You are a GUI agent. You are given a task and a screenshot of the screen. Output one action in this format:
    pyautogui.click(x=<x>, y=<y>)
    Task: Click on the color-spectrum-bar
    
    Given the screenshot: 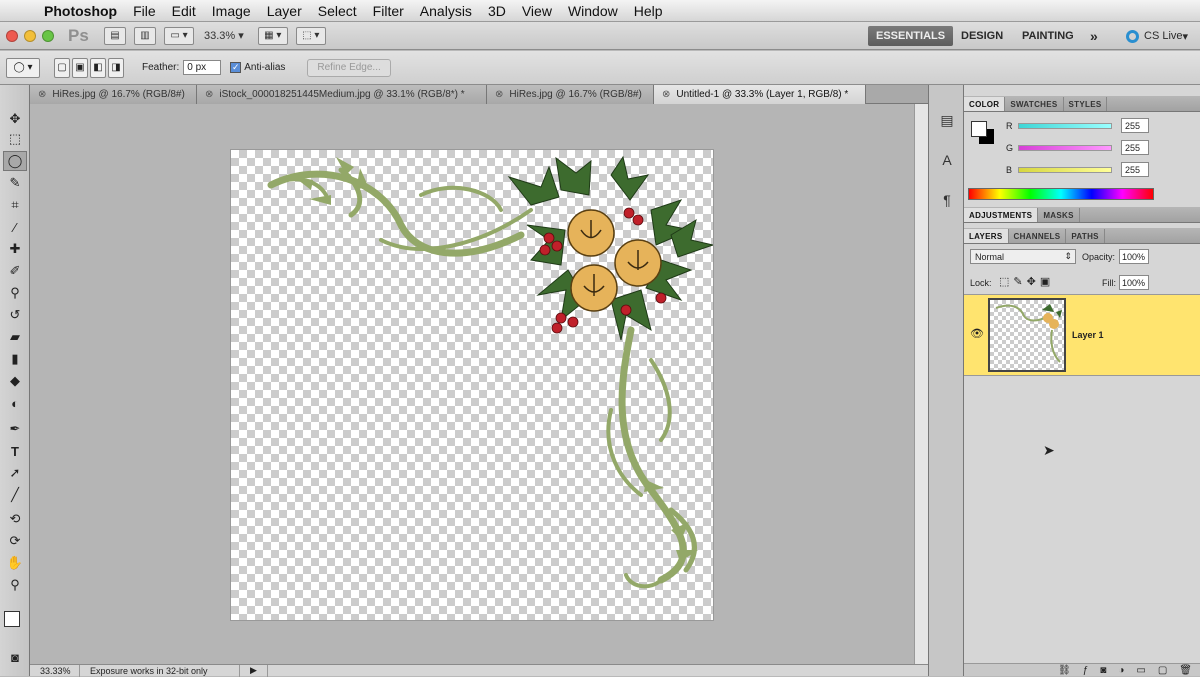 What is the action you would take?
    pyautogui.click(x=1061, y=194)
    